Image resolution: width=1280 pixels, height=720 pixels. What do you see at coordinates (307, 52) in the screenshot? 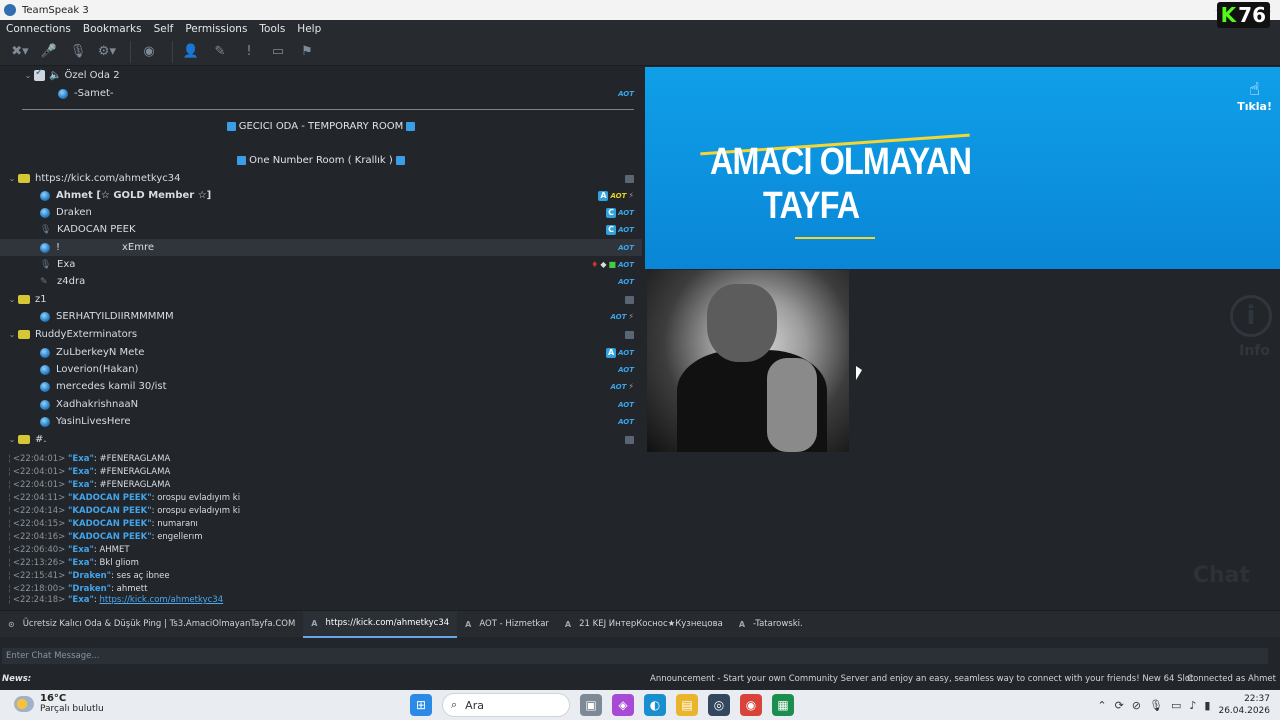
I see `flag-icon: ⚑` at bounding box center [307, 52].